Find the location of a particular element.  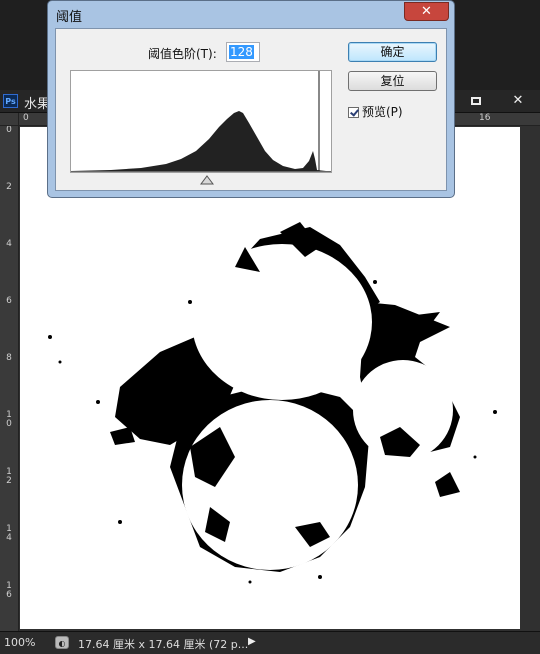

close-window-button: ✕ is located at coordinates (518, 100).